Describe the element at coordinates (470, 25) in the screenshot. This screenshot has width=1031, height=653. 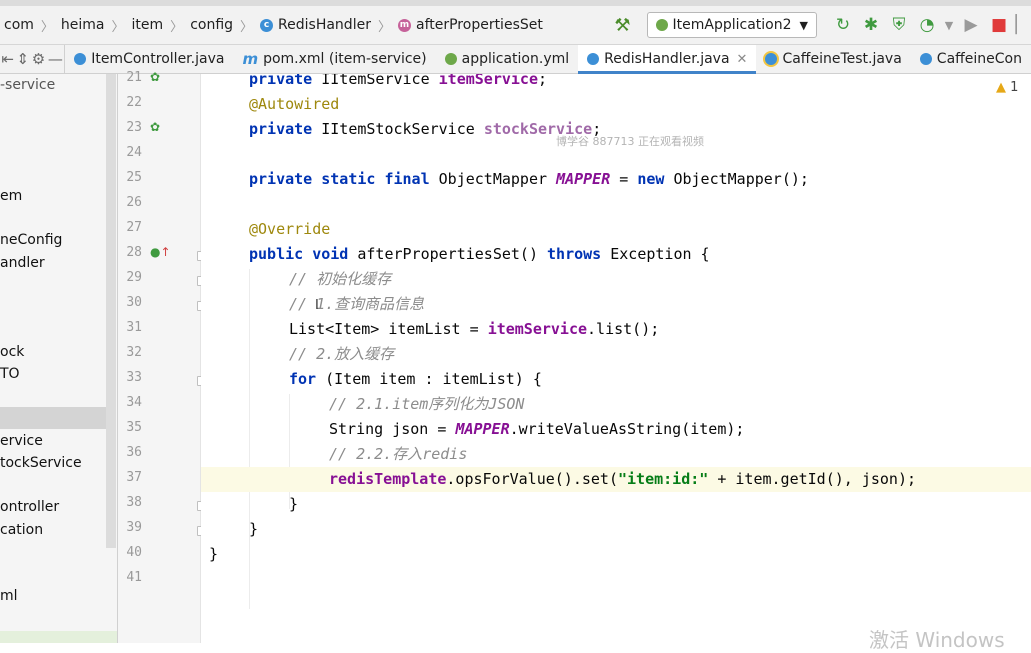
I see `breadcrumb-item-method: m afterPropertiesSet` at that location.